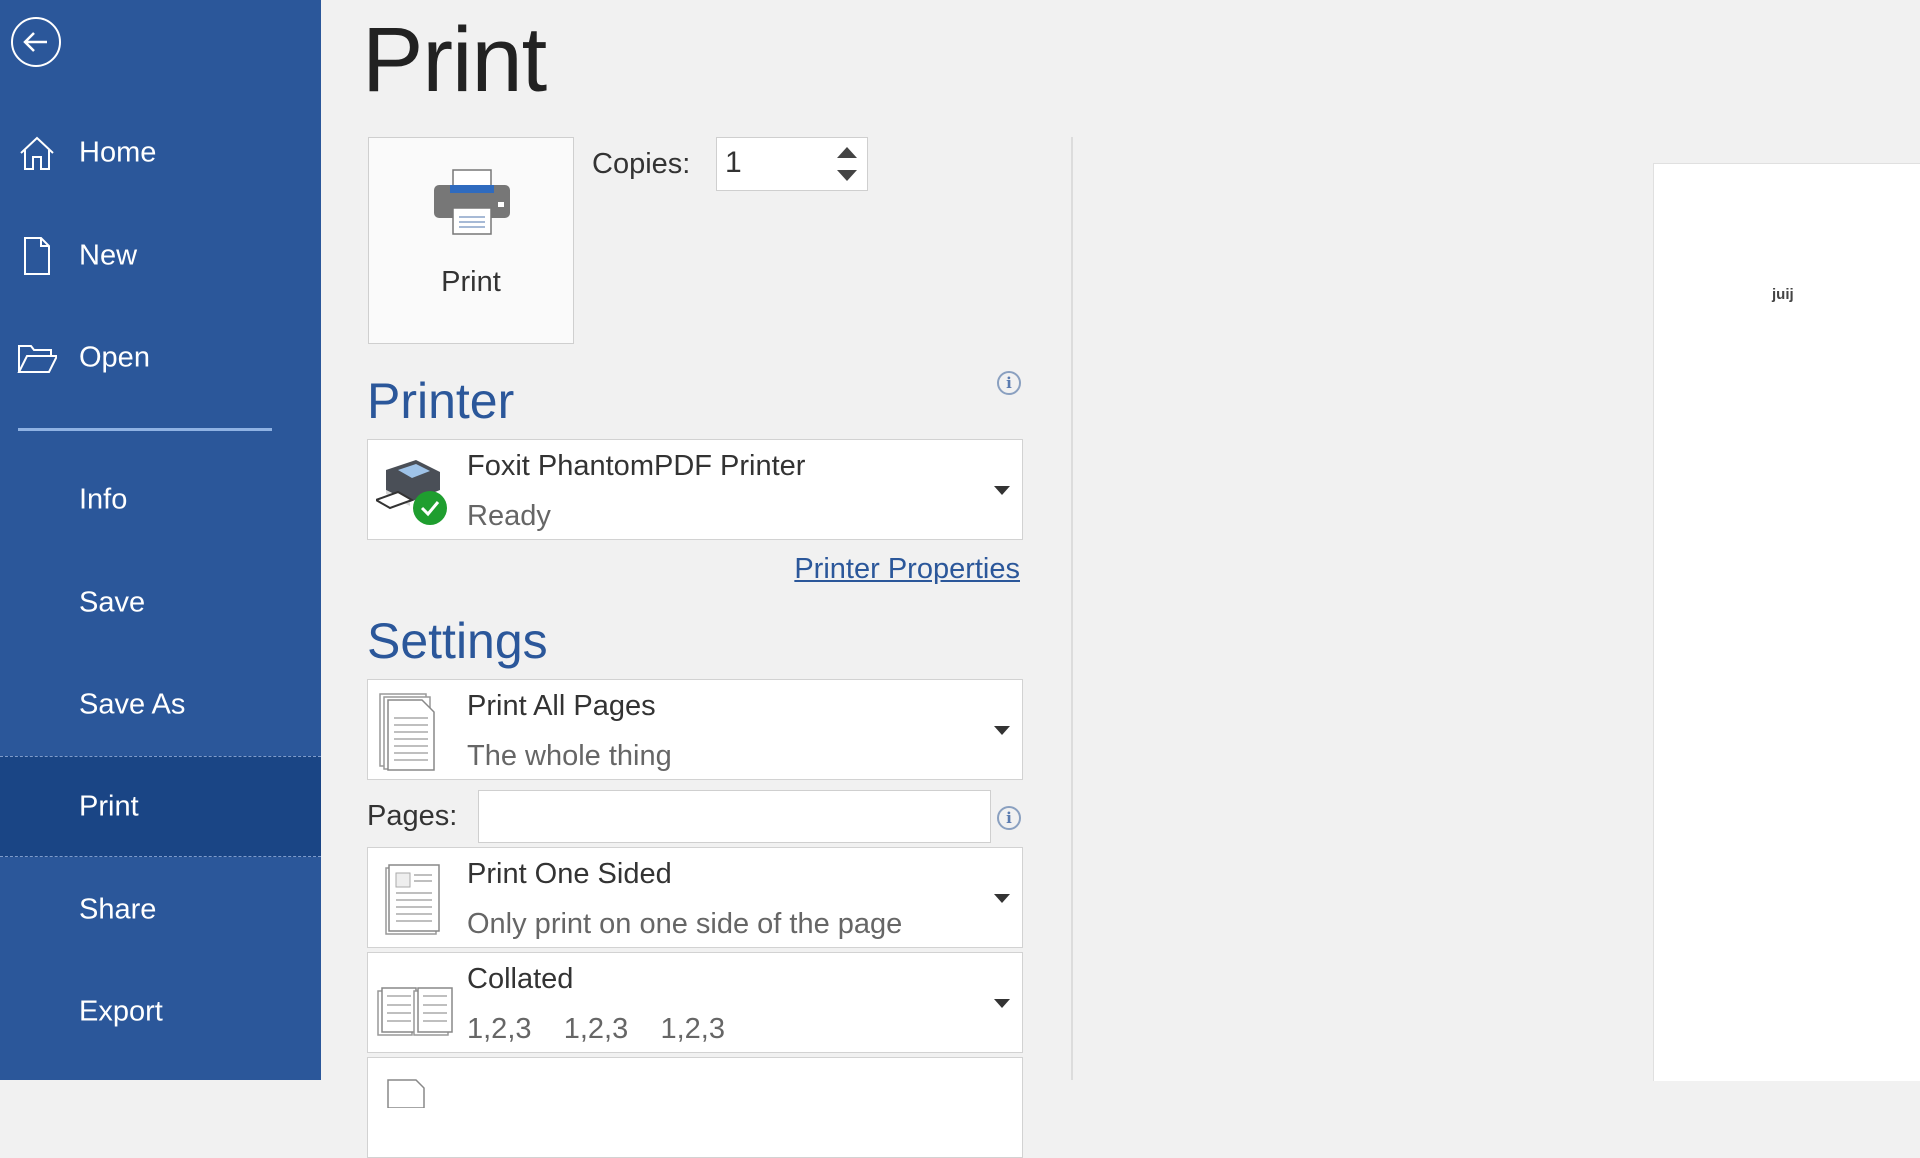 Image resolution: width=1920 pixels, height=1158 pixels. I want to click on sidebar-separator, so click(145, 429).